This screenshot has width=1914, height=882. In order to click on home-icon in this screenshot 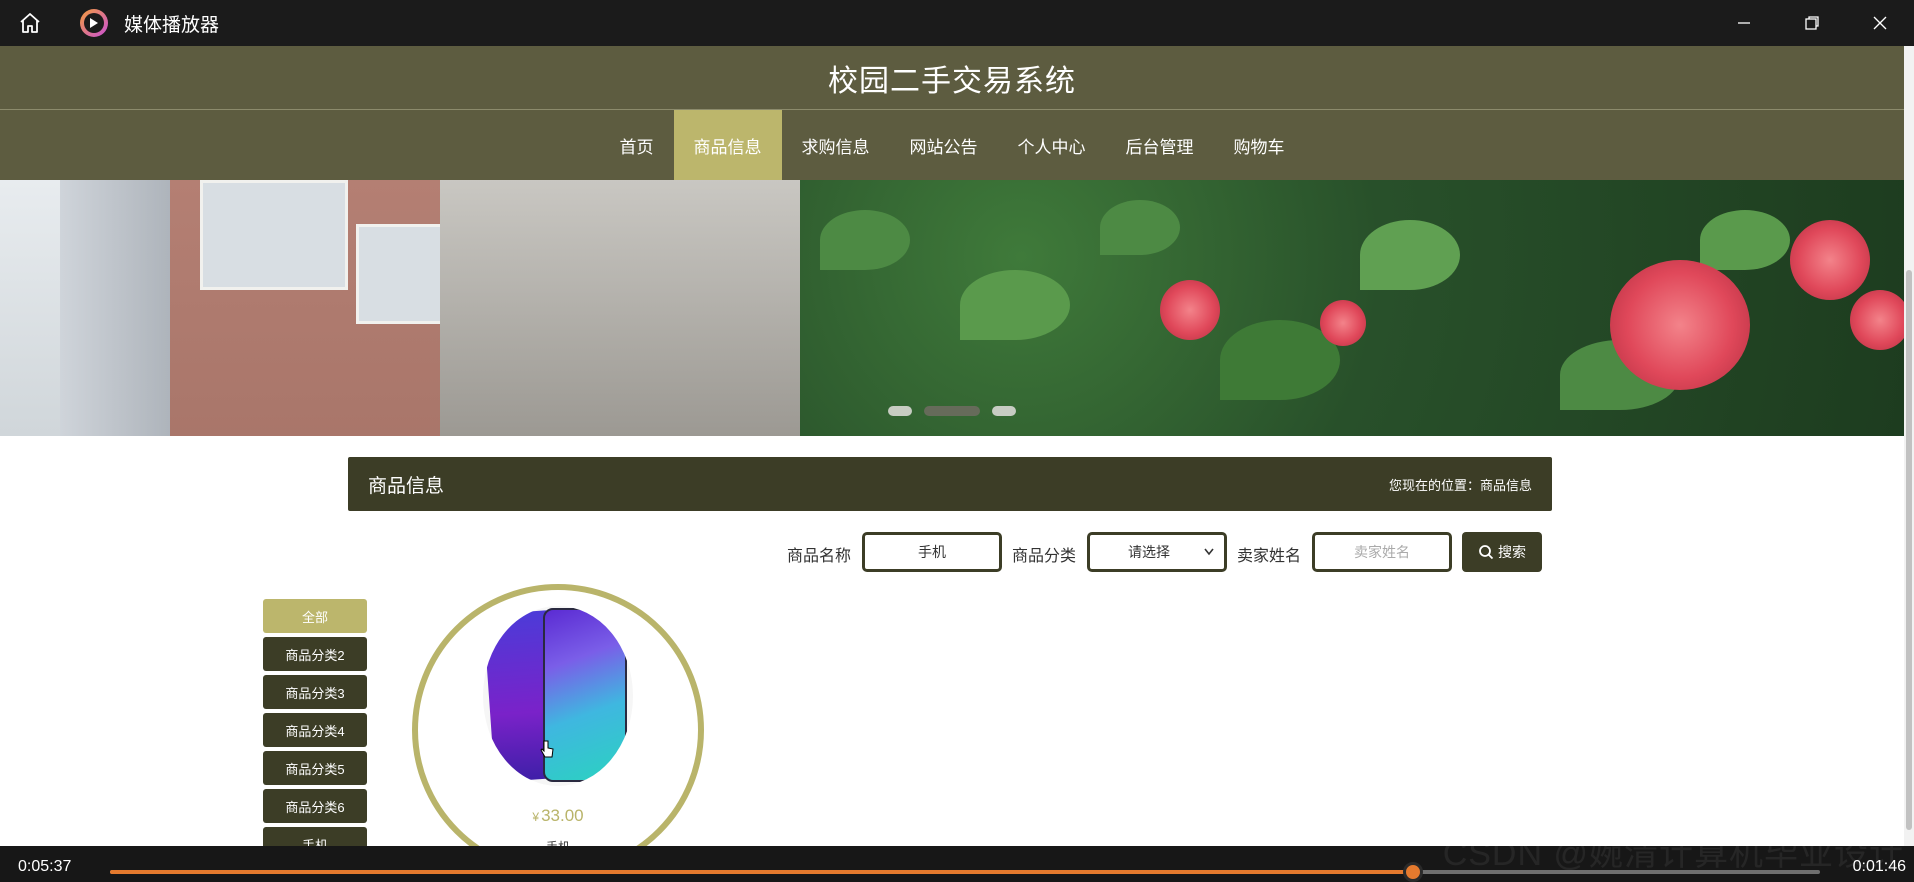, I will do `click(30, 23)`.